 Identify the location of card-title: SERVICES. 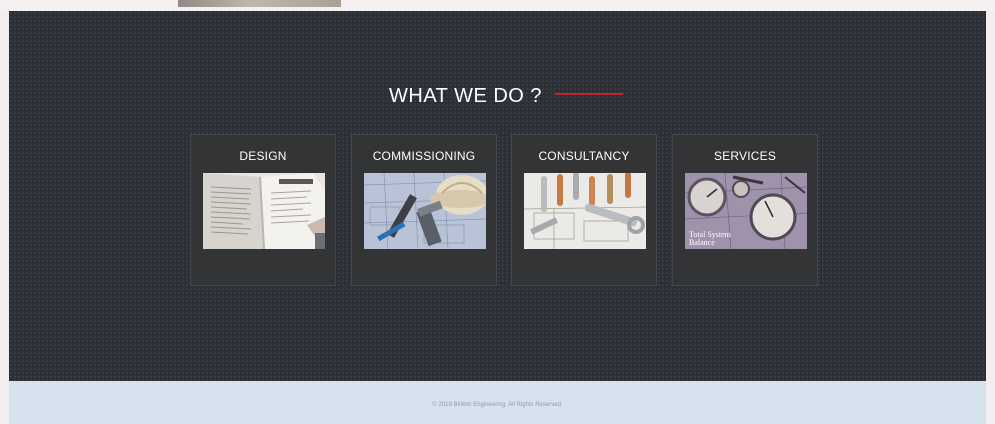
(745, 156).